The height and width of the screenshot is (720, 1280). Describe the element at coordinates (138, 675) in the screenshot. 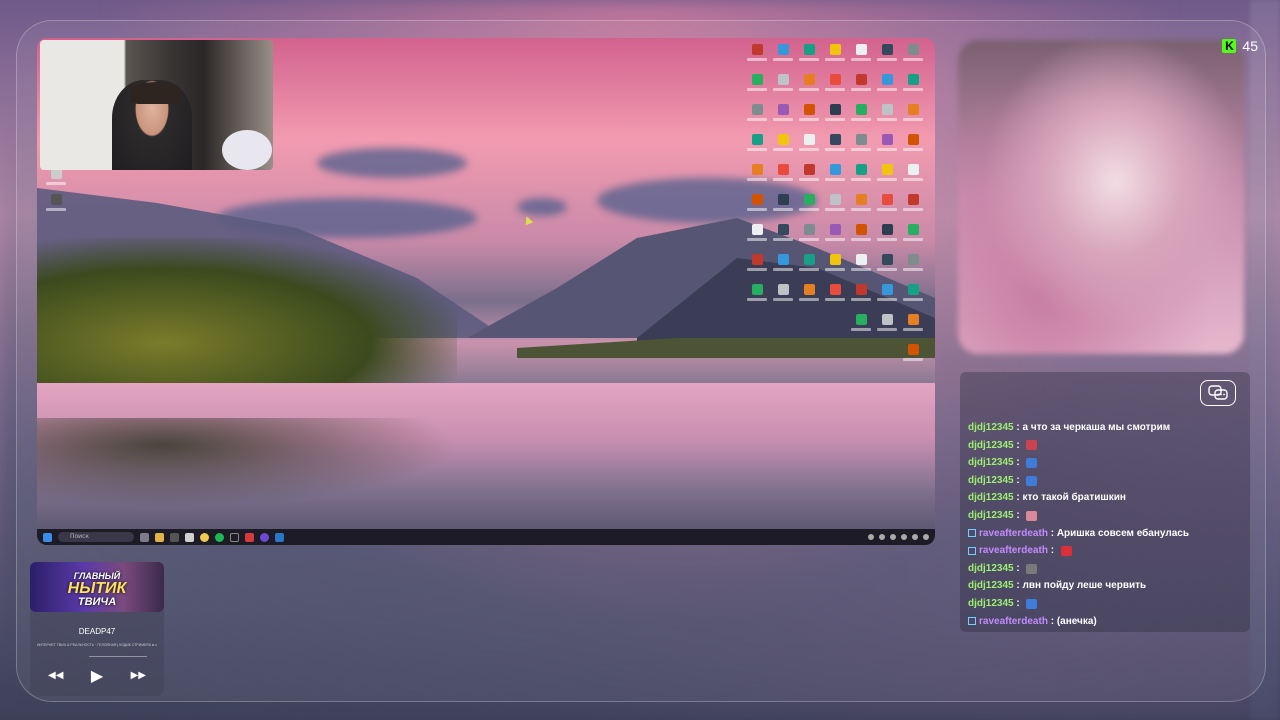

I see `next-icon: ▶▶` at that location.